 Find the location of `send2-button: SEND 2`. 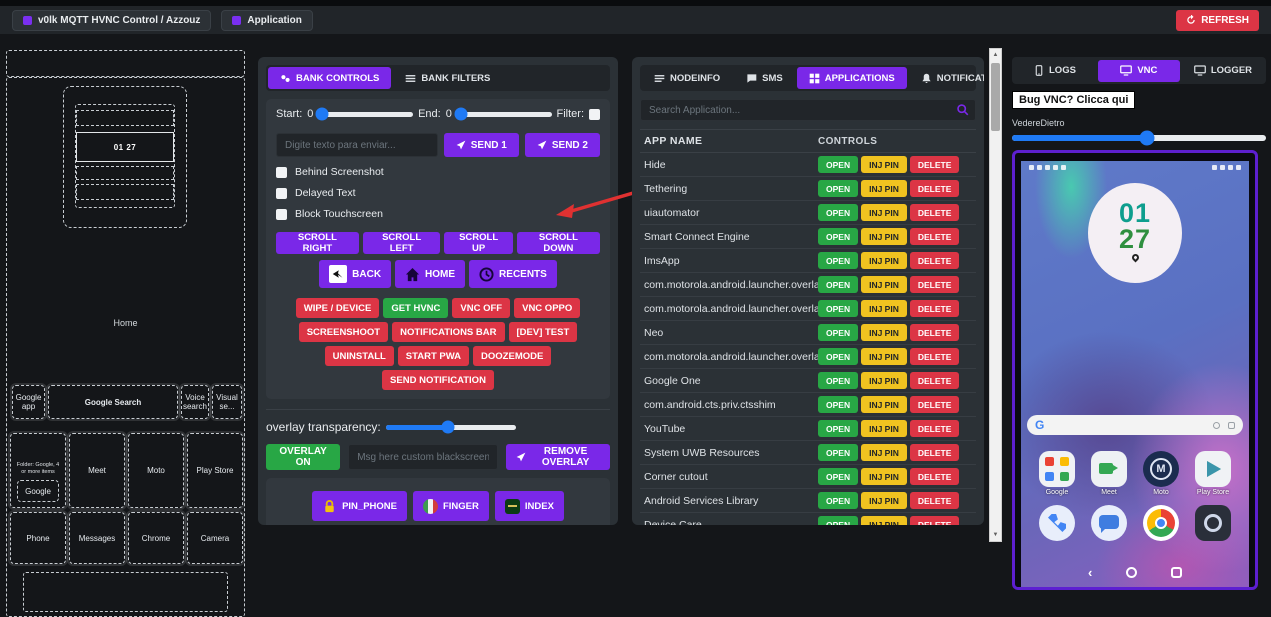

send2-button: SEND 2 is located at coordinates (562, 145).